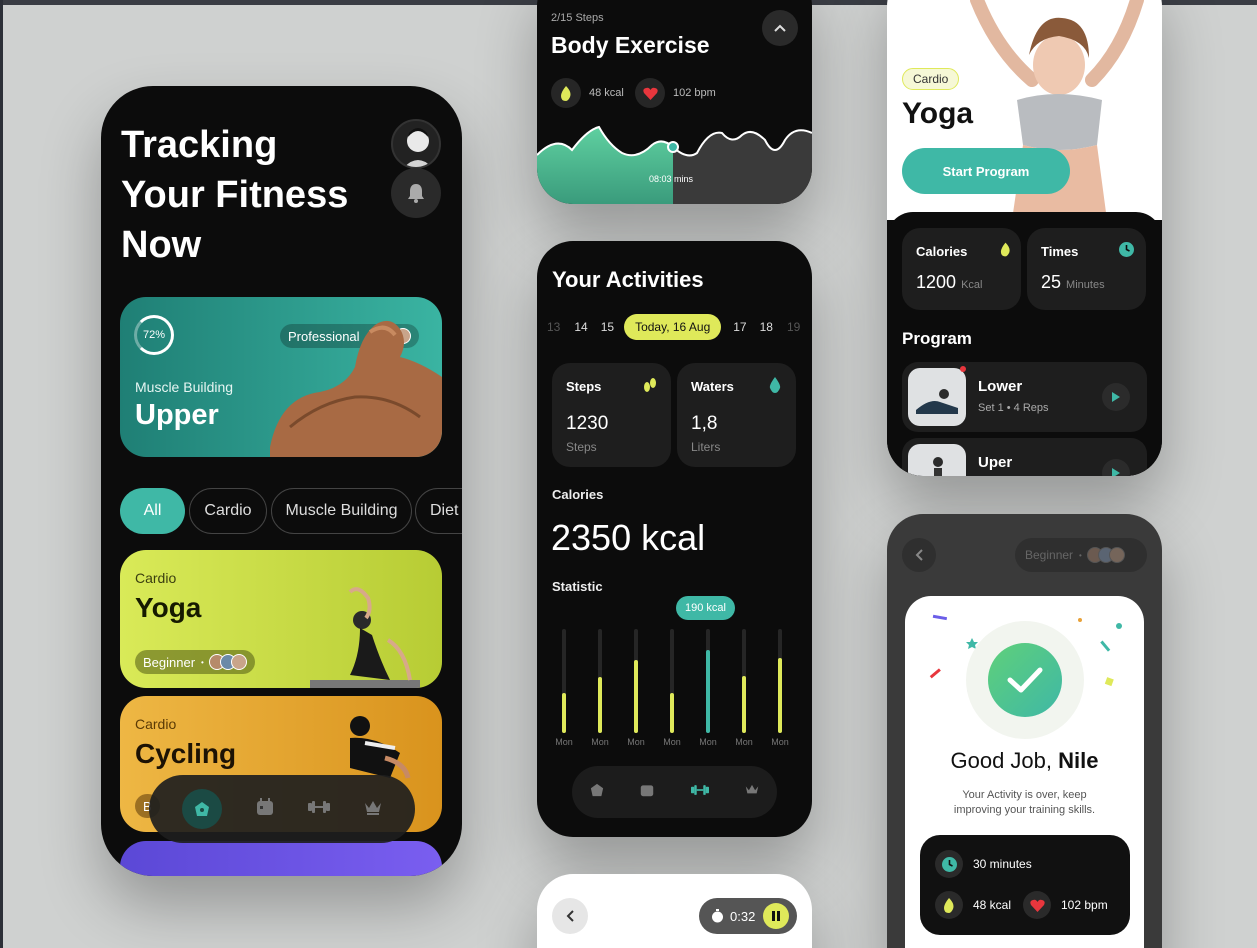 This screenshot has height=948, width=1257. I want to click on steps-card: Steps 1230 Steps, so click(611, 415).